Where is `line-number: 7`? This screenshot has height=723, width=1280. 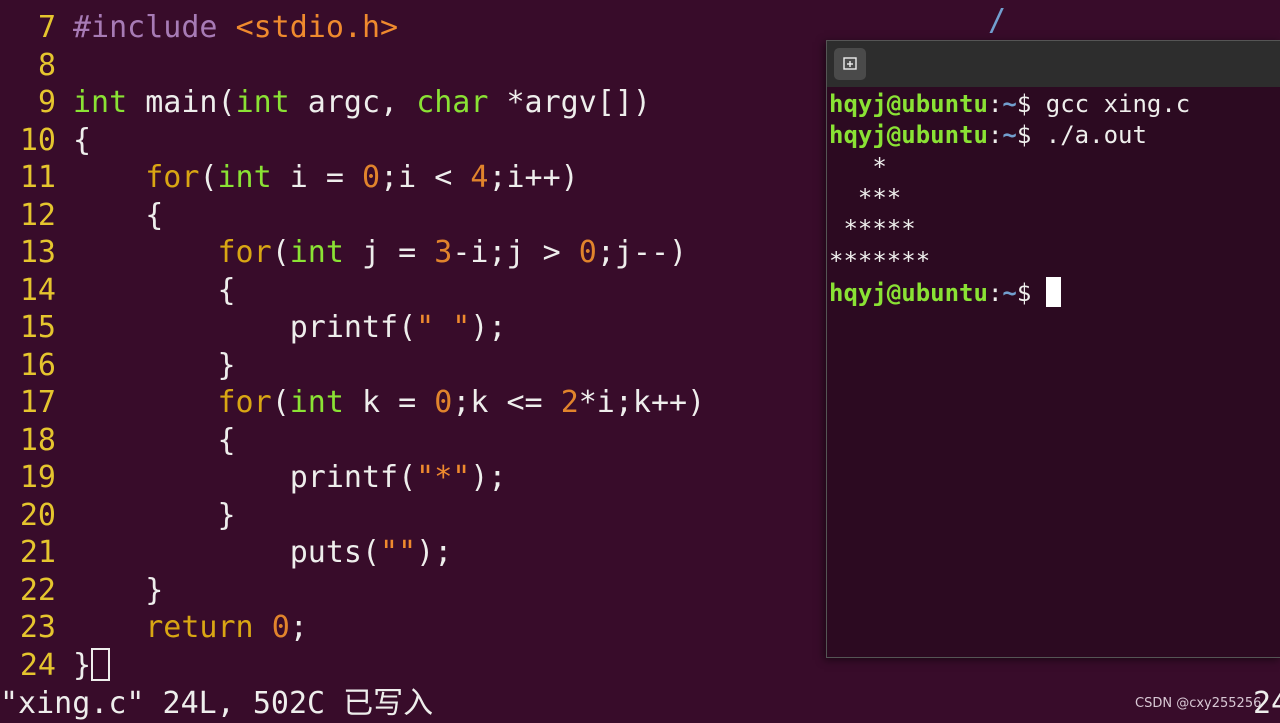 line-number: 7 is located at coordinates (46, 27).